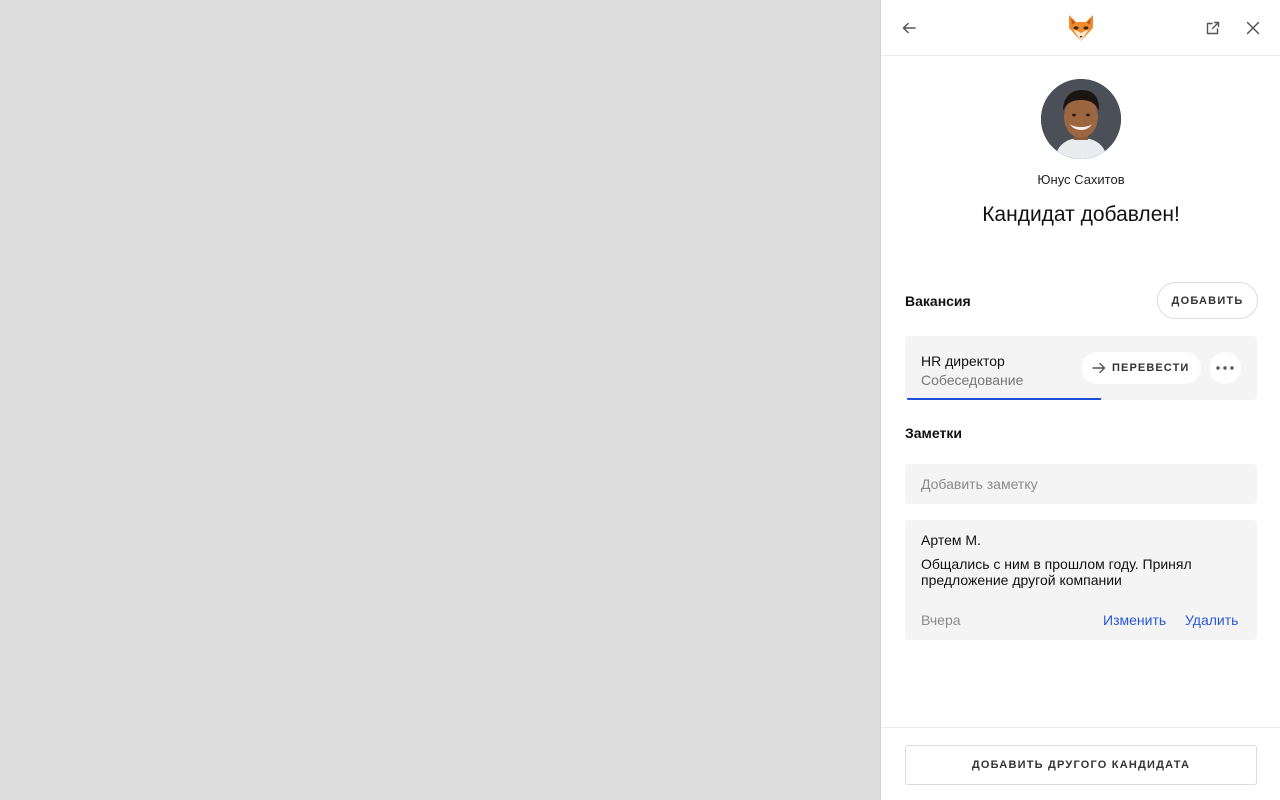 The image size is (1280, 800). I want to click on vacancy-more-button, so click(1225, 368).